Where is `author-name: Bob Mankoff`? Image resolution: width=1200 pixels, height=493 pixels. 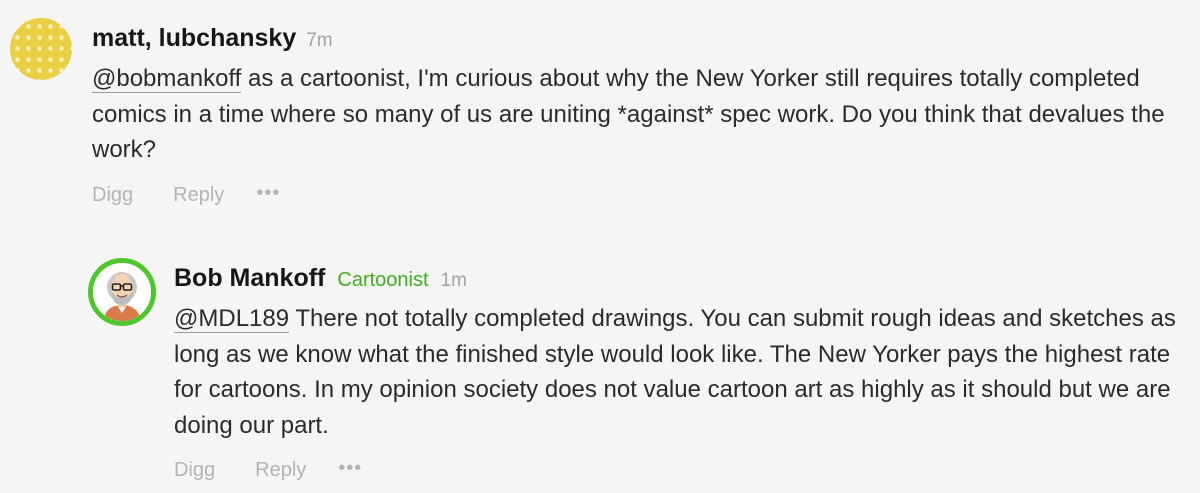 author-name: Bob Mankoff is located at coordinates (249, 278).